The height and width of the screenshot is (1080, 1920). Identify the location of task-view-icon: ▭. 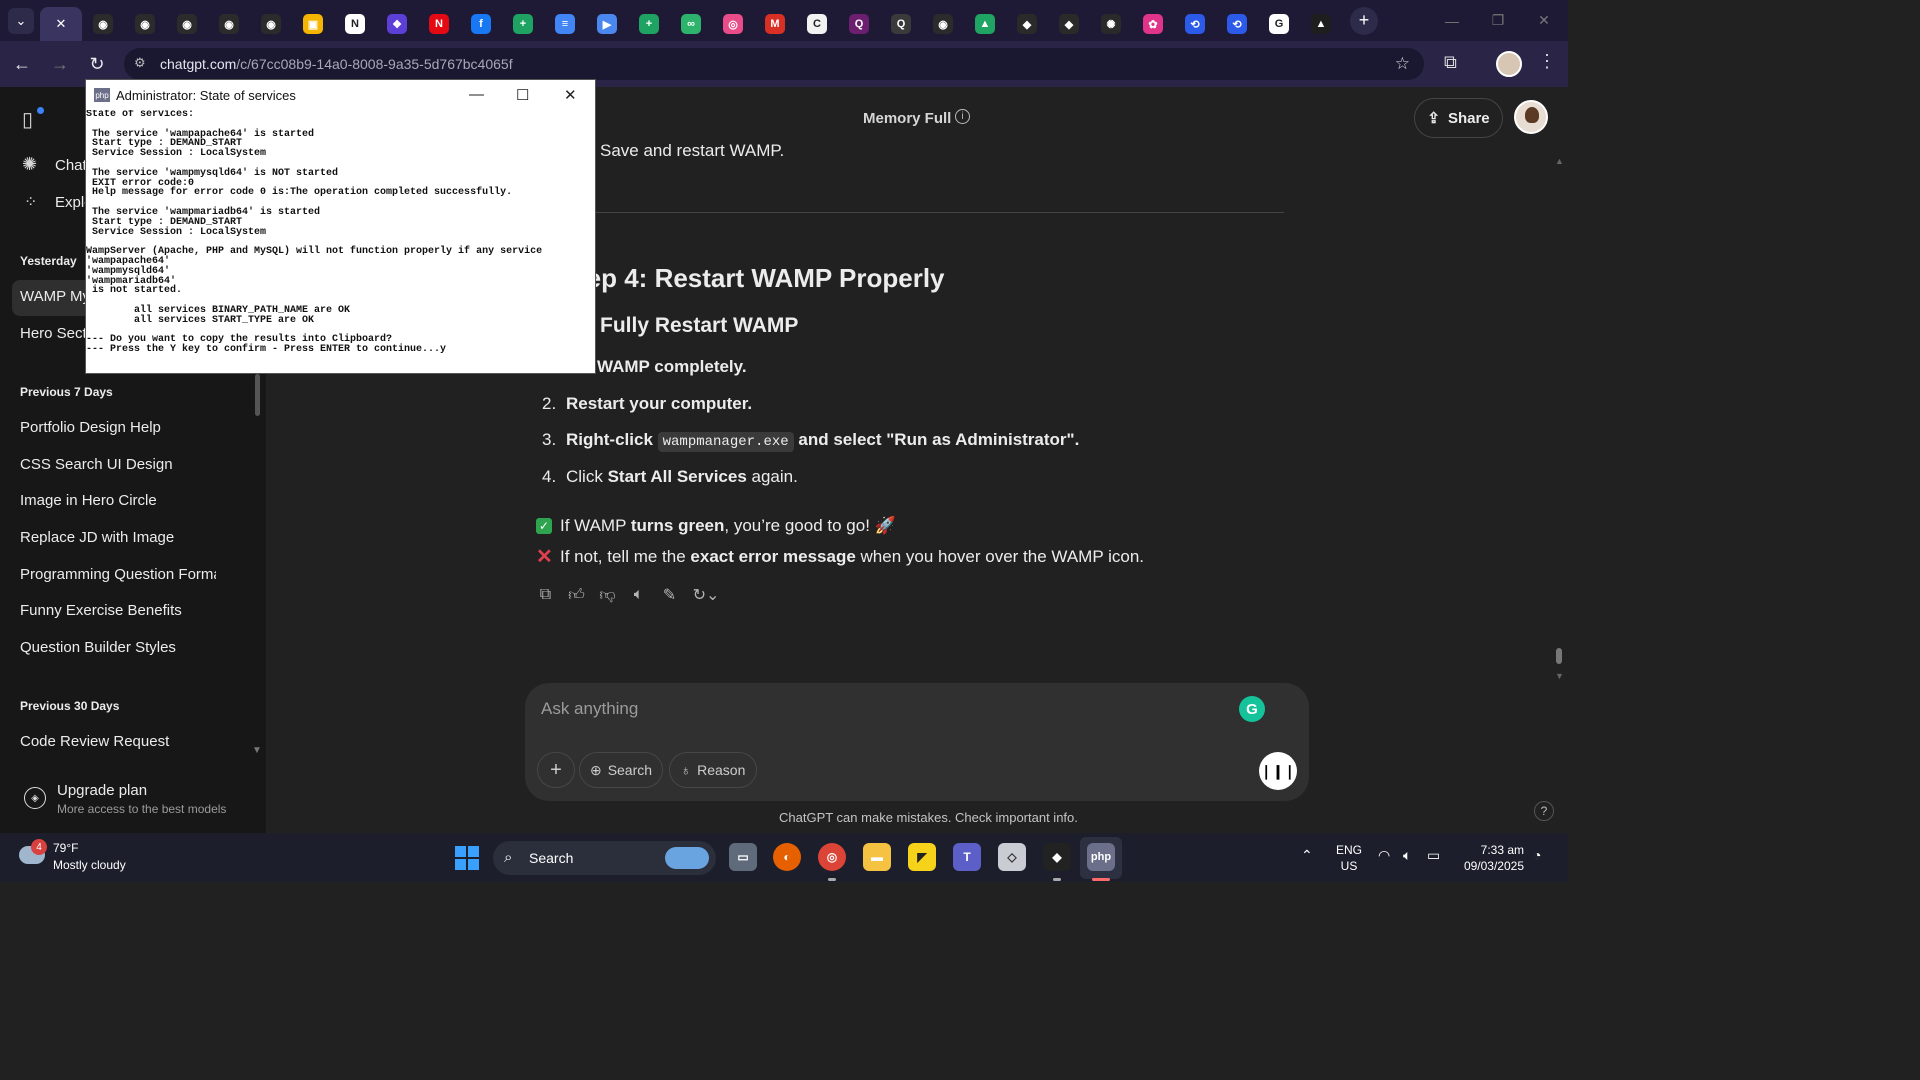
(743, 857).